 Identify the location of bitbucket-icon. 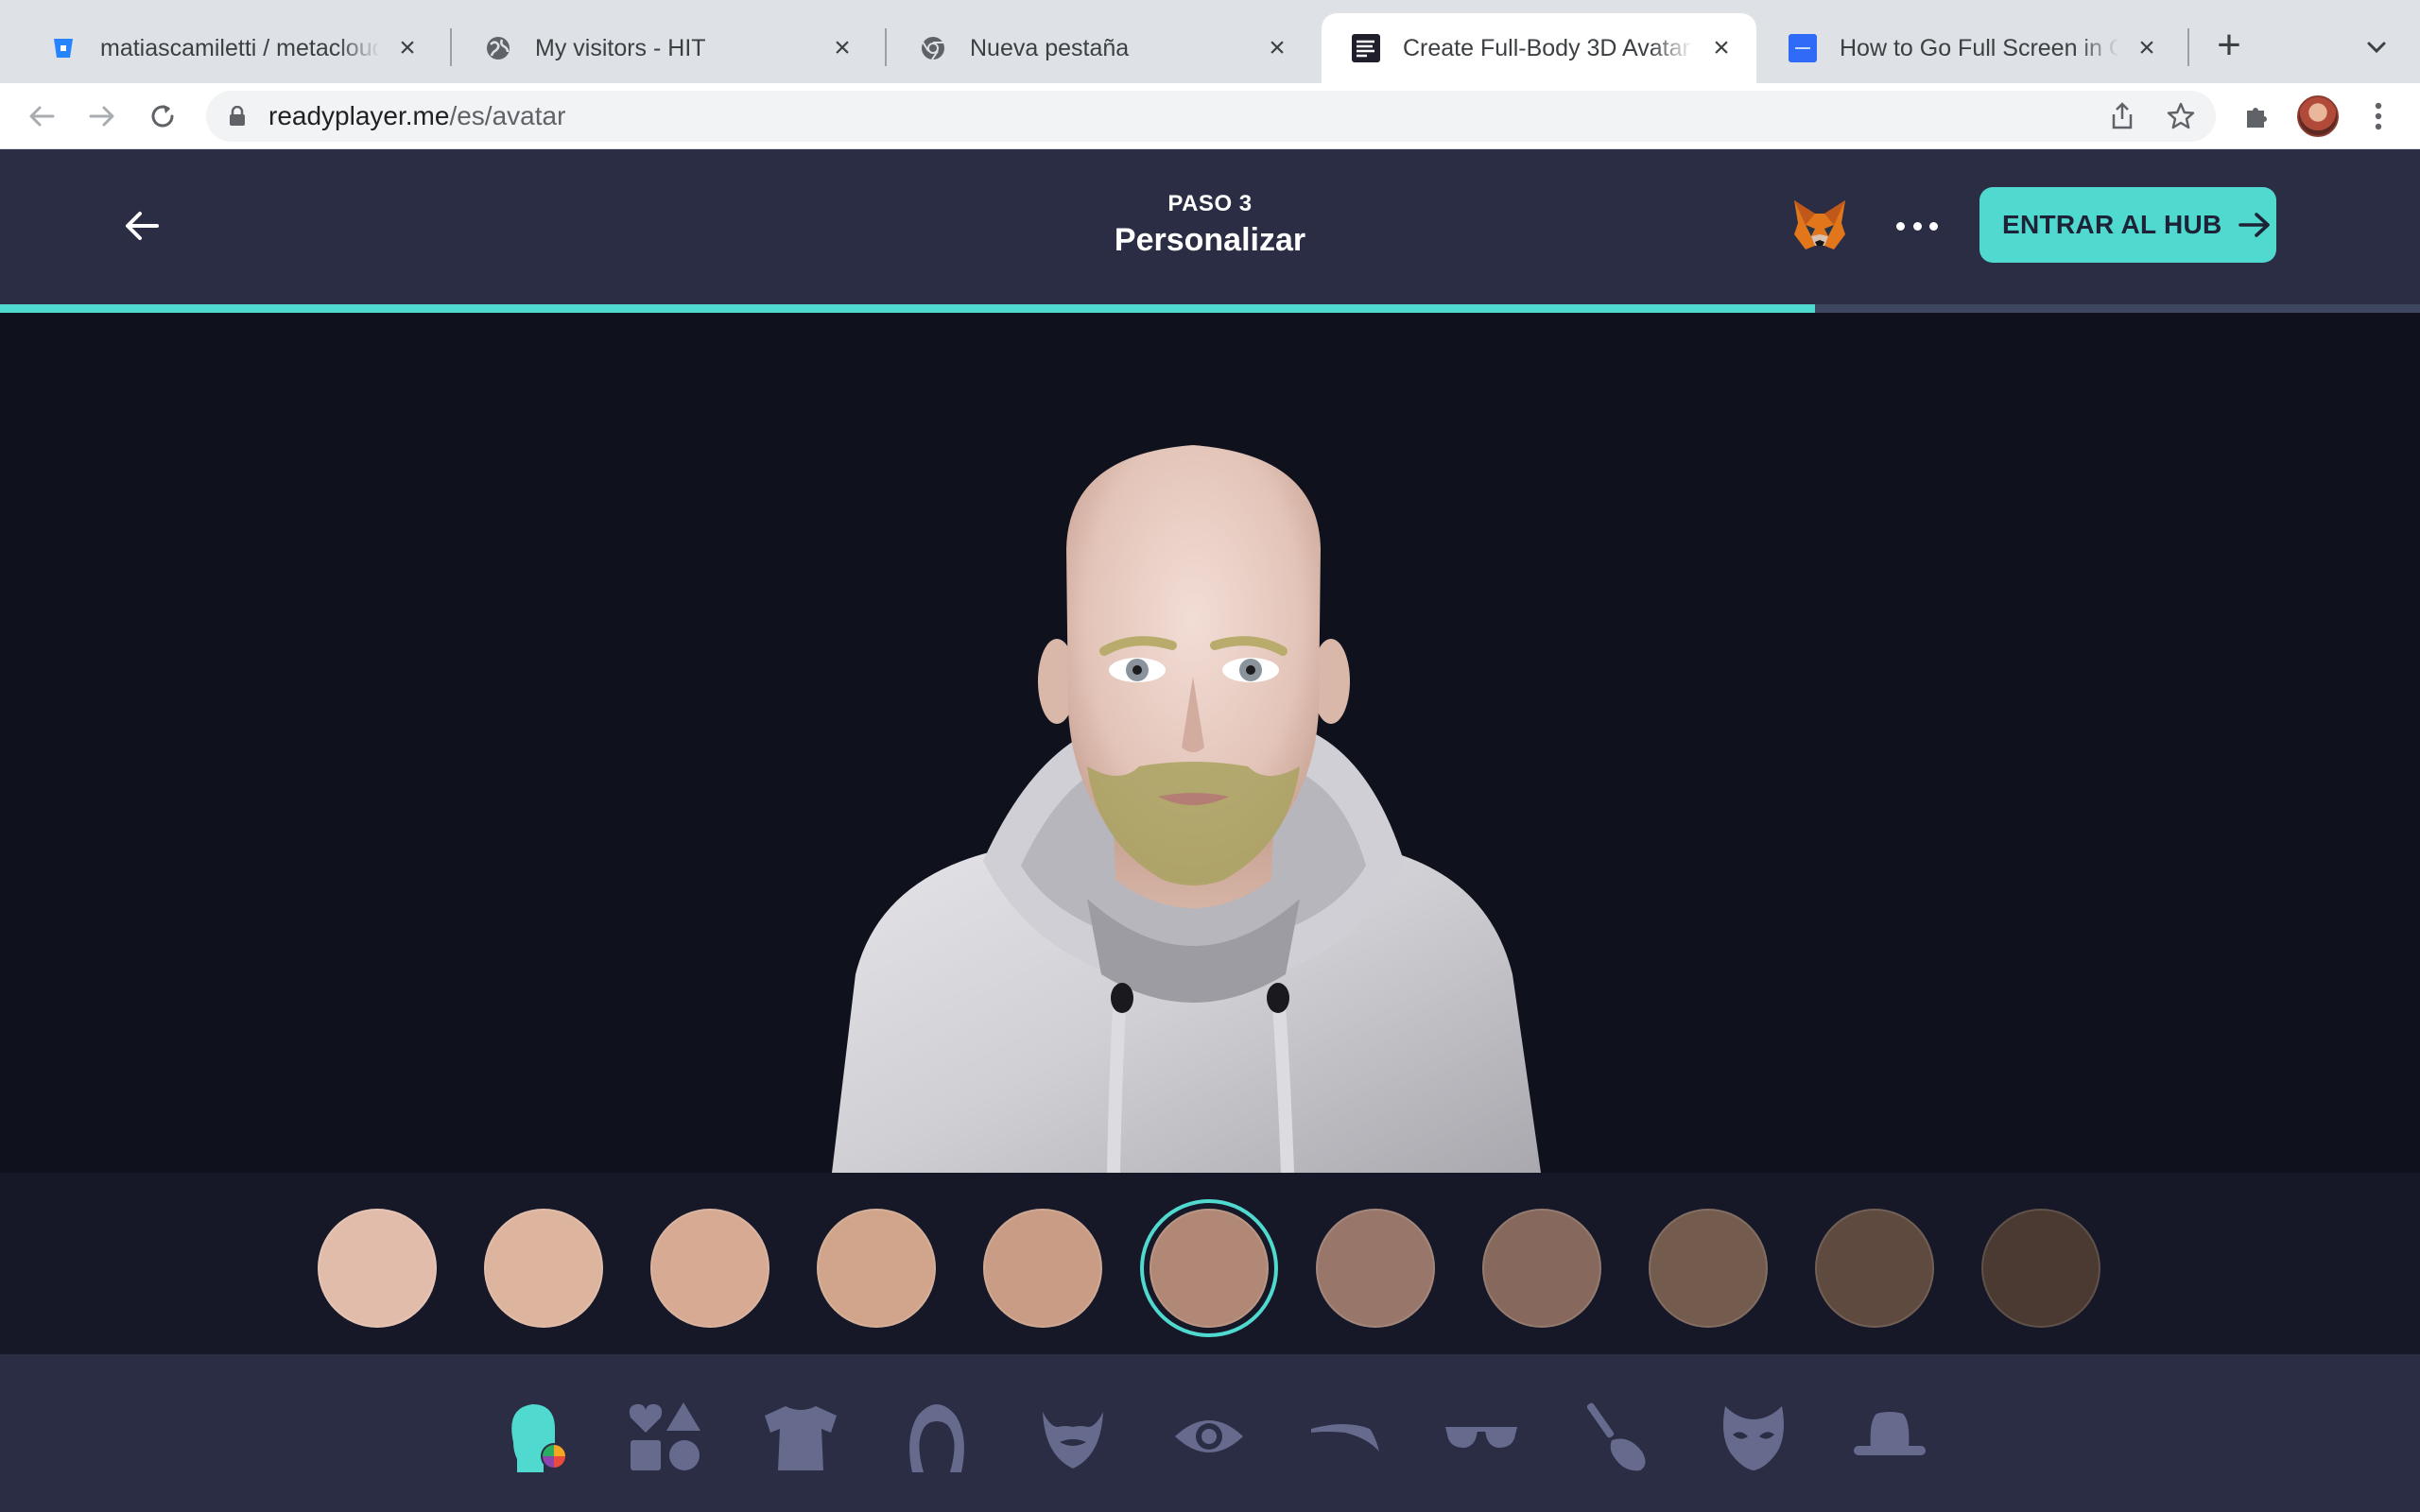
(63, 48).